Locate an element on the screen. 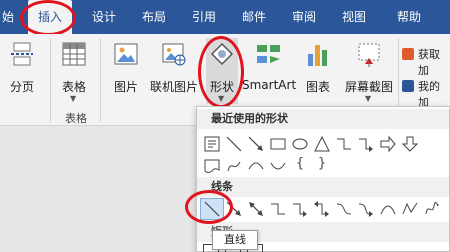 The width and height of the screenshot is (450, 252). tooltip: 直线 is located at coordinates (235, 240).